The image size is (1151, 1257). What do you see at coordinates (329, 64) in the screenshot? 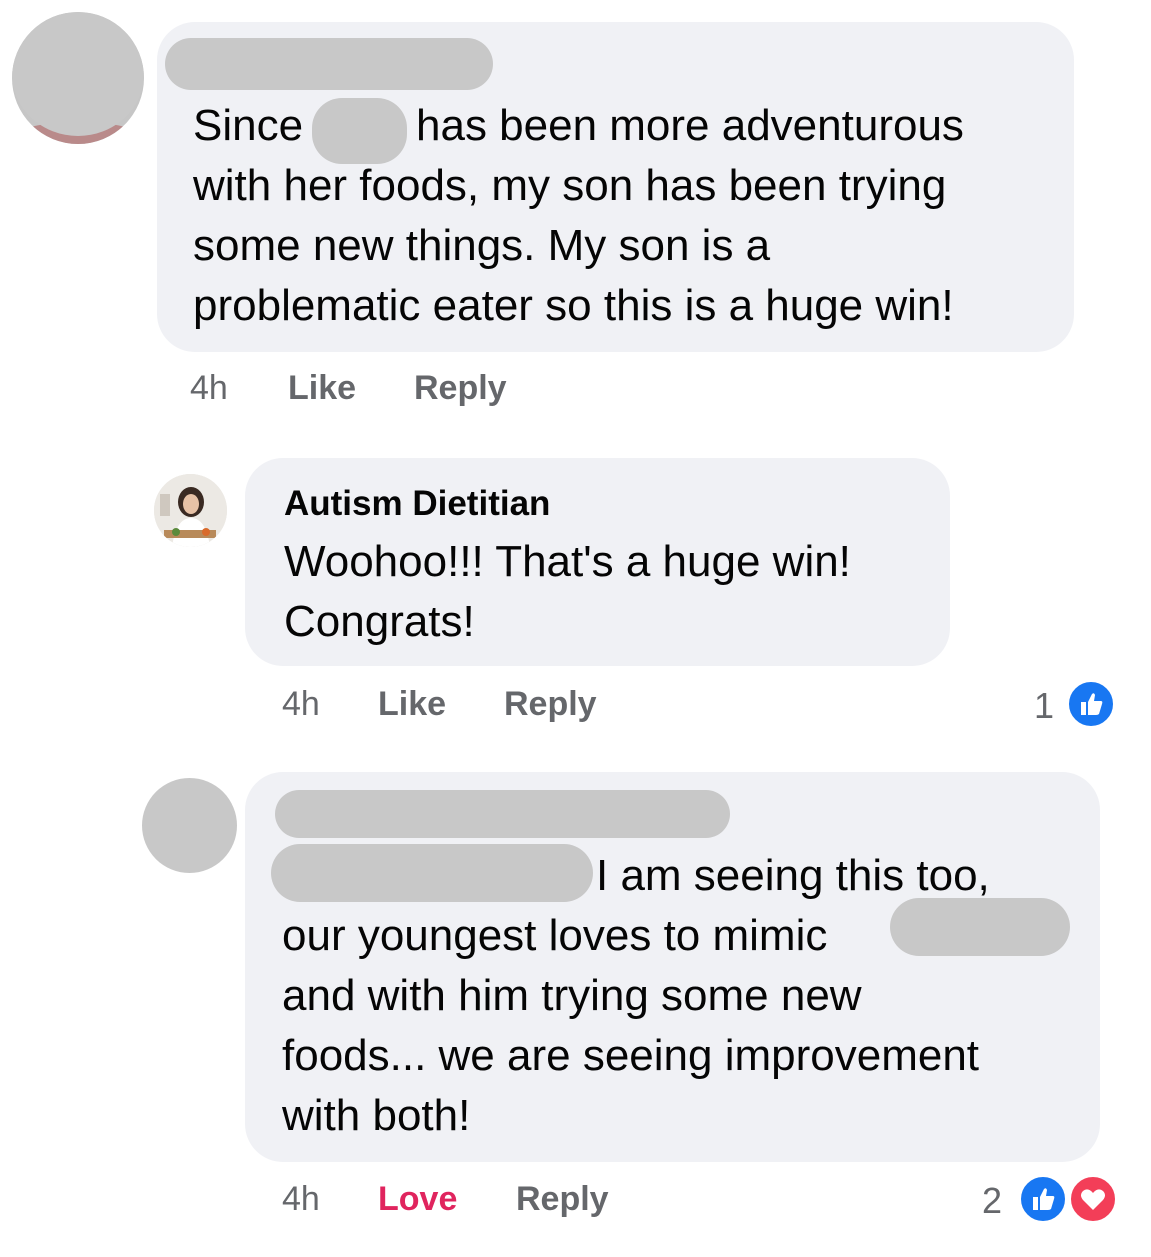
I see `redacted-author-name` at bounding box center [329, 64].